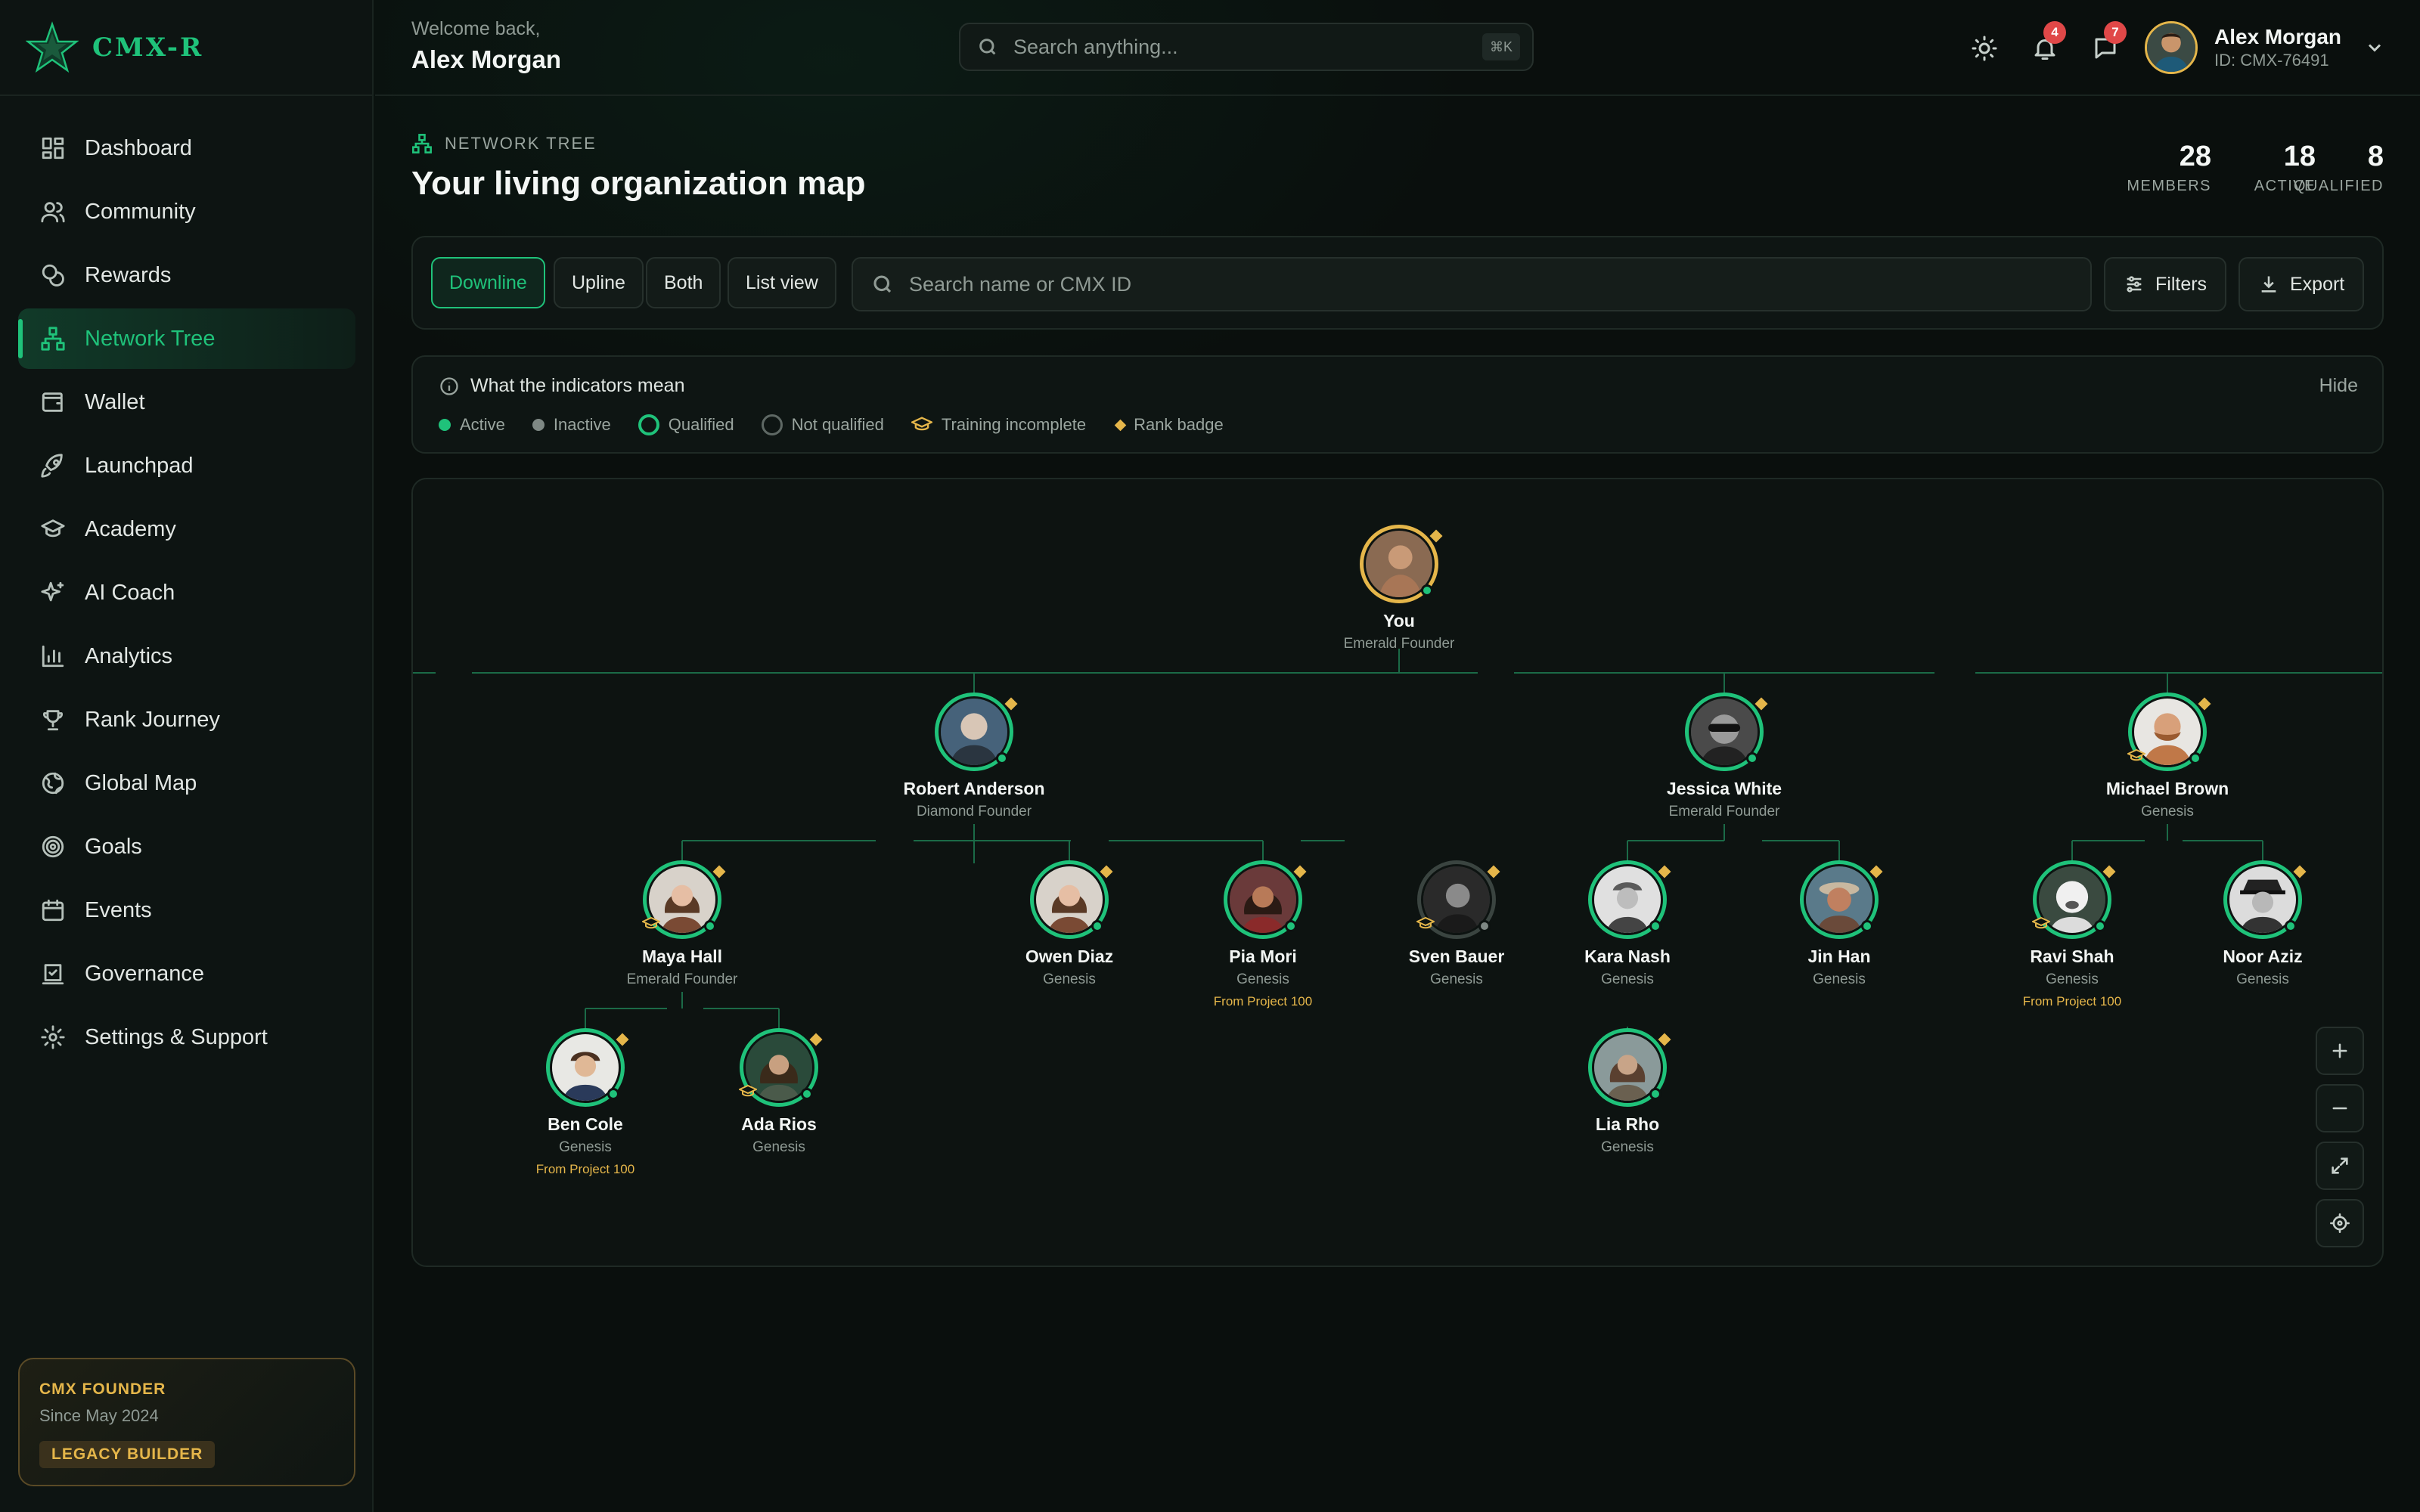  What do you see at coordinates (1484, 926) in the screenshot?
I see `inactive-dot-icon` at bounding box center [1484, 926].